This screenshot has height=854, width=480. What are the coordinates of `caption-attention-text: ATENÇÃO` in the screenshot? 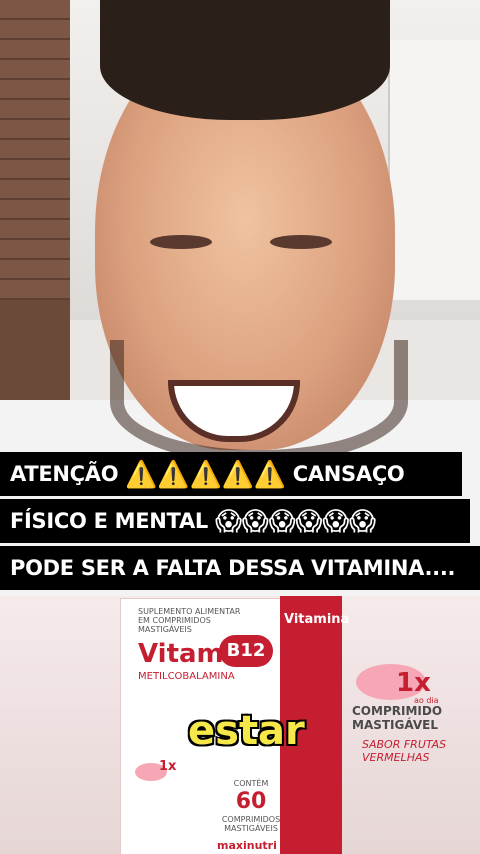 It's located at (64, 474).